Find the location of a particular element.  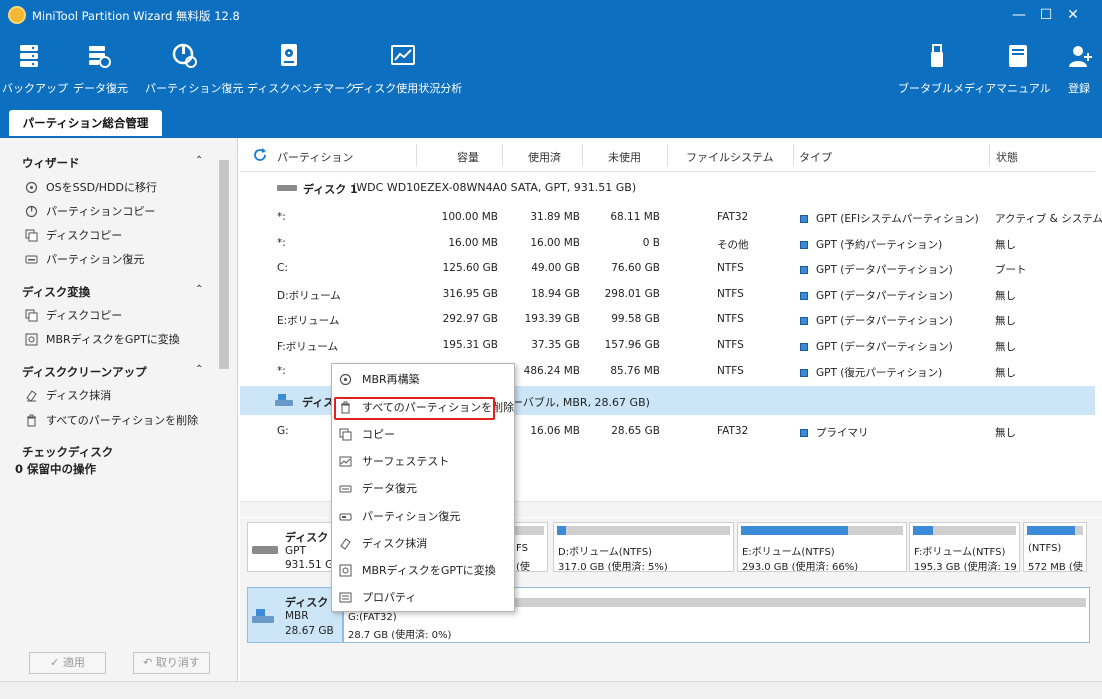

diskmap-disk1: ディスク 1 GPT 931.51 GB is located at coordinates (295, 547).